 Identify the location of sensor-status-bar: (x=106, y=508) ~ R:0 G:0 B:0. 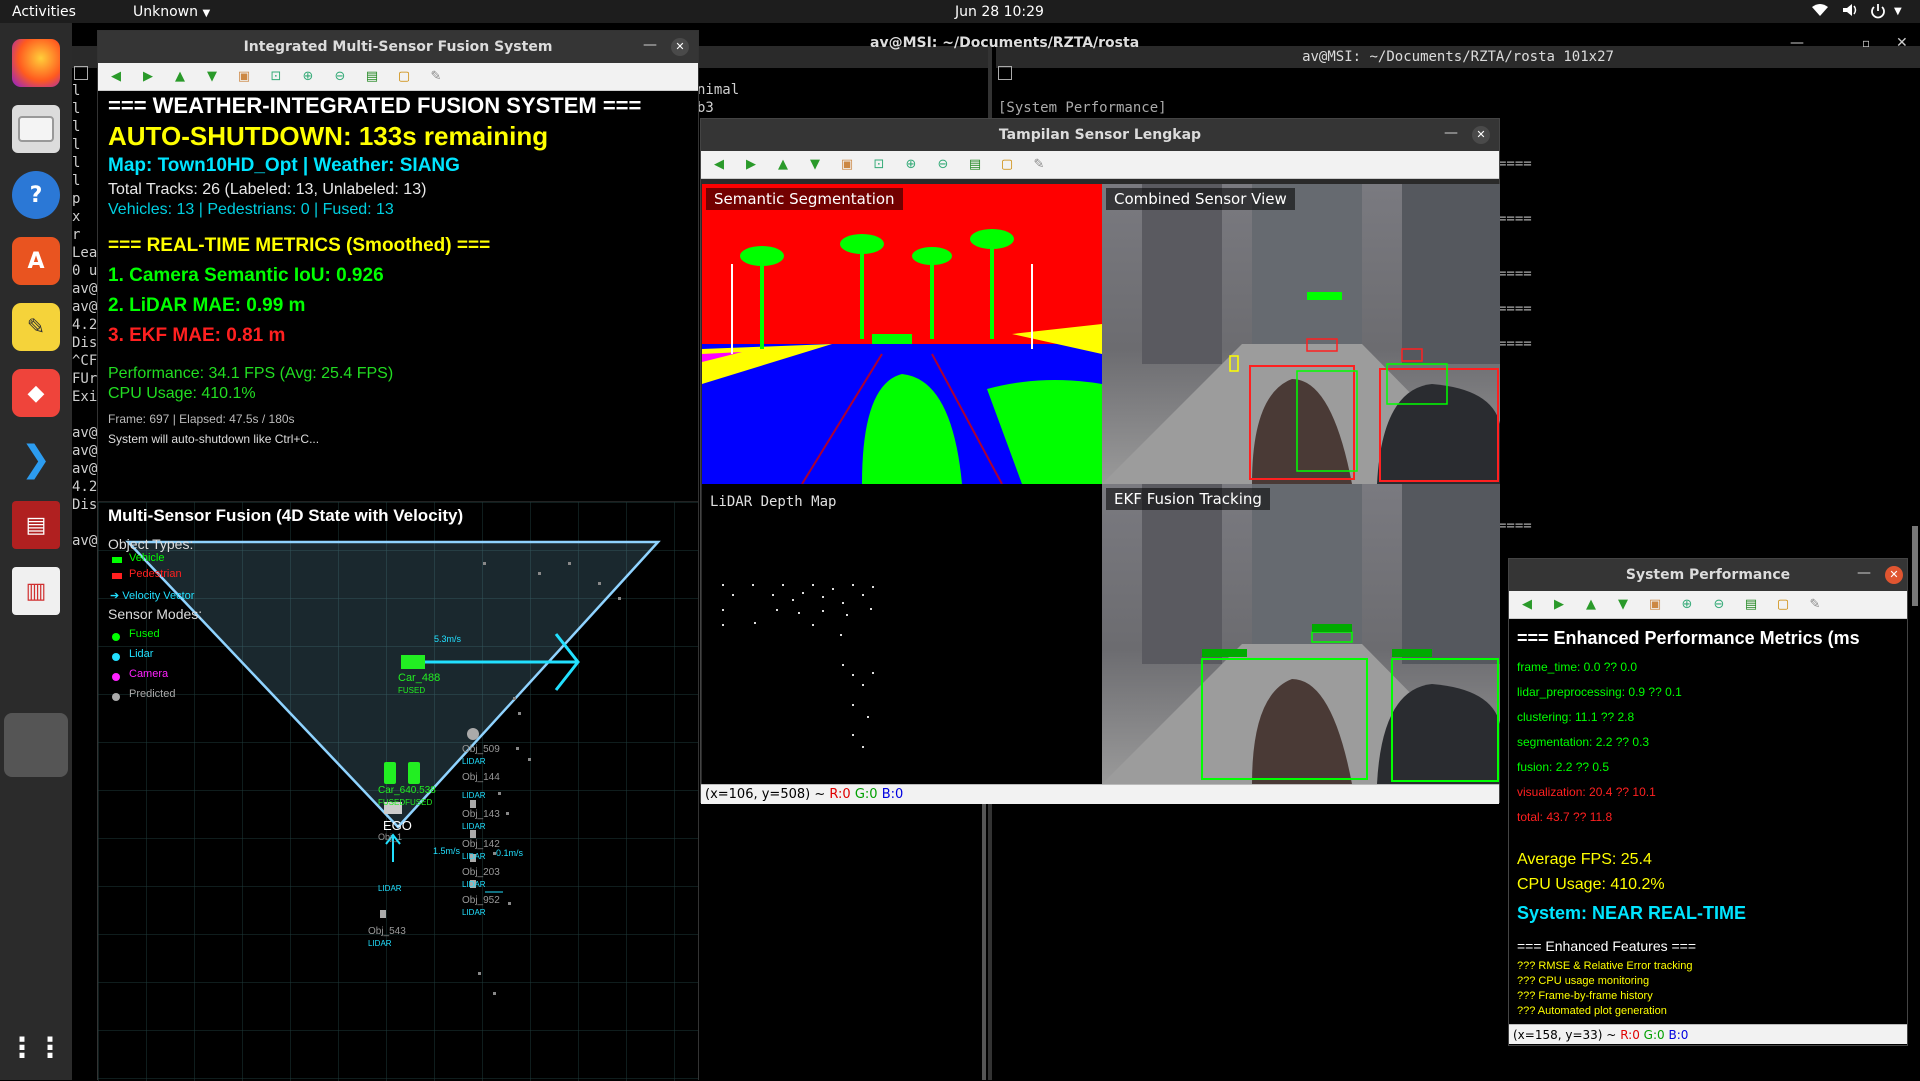
(1100, 794).